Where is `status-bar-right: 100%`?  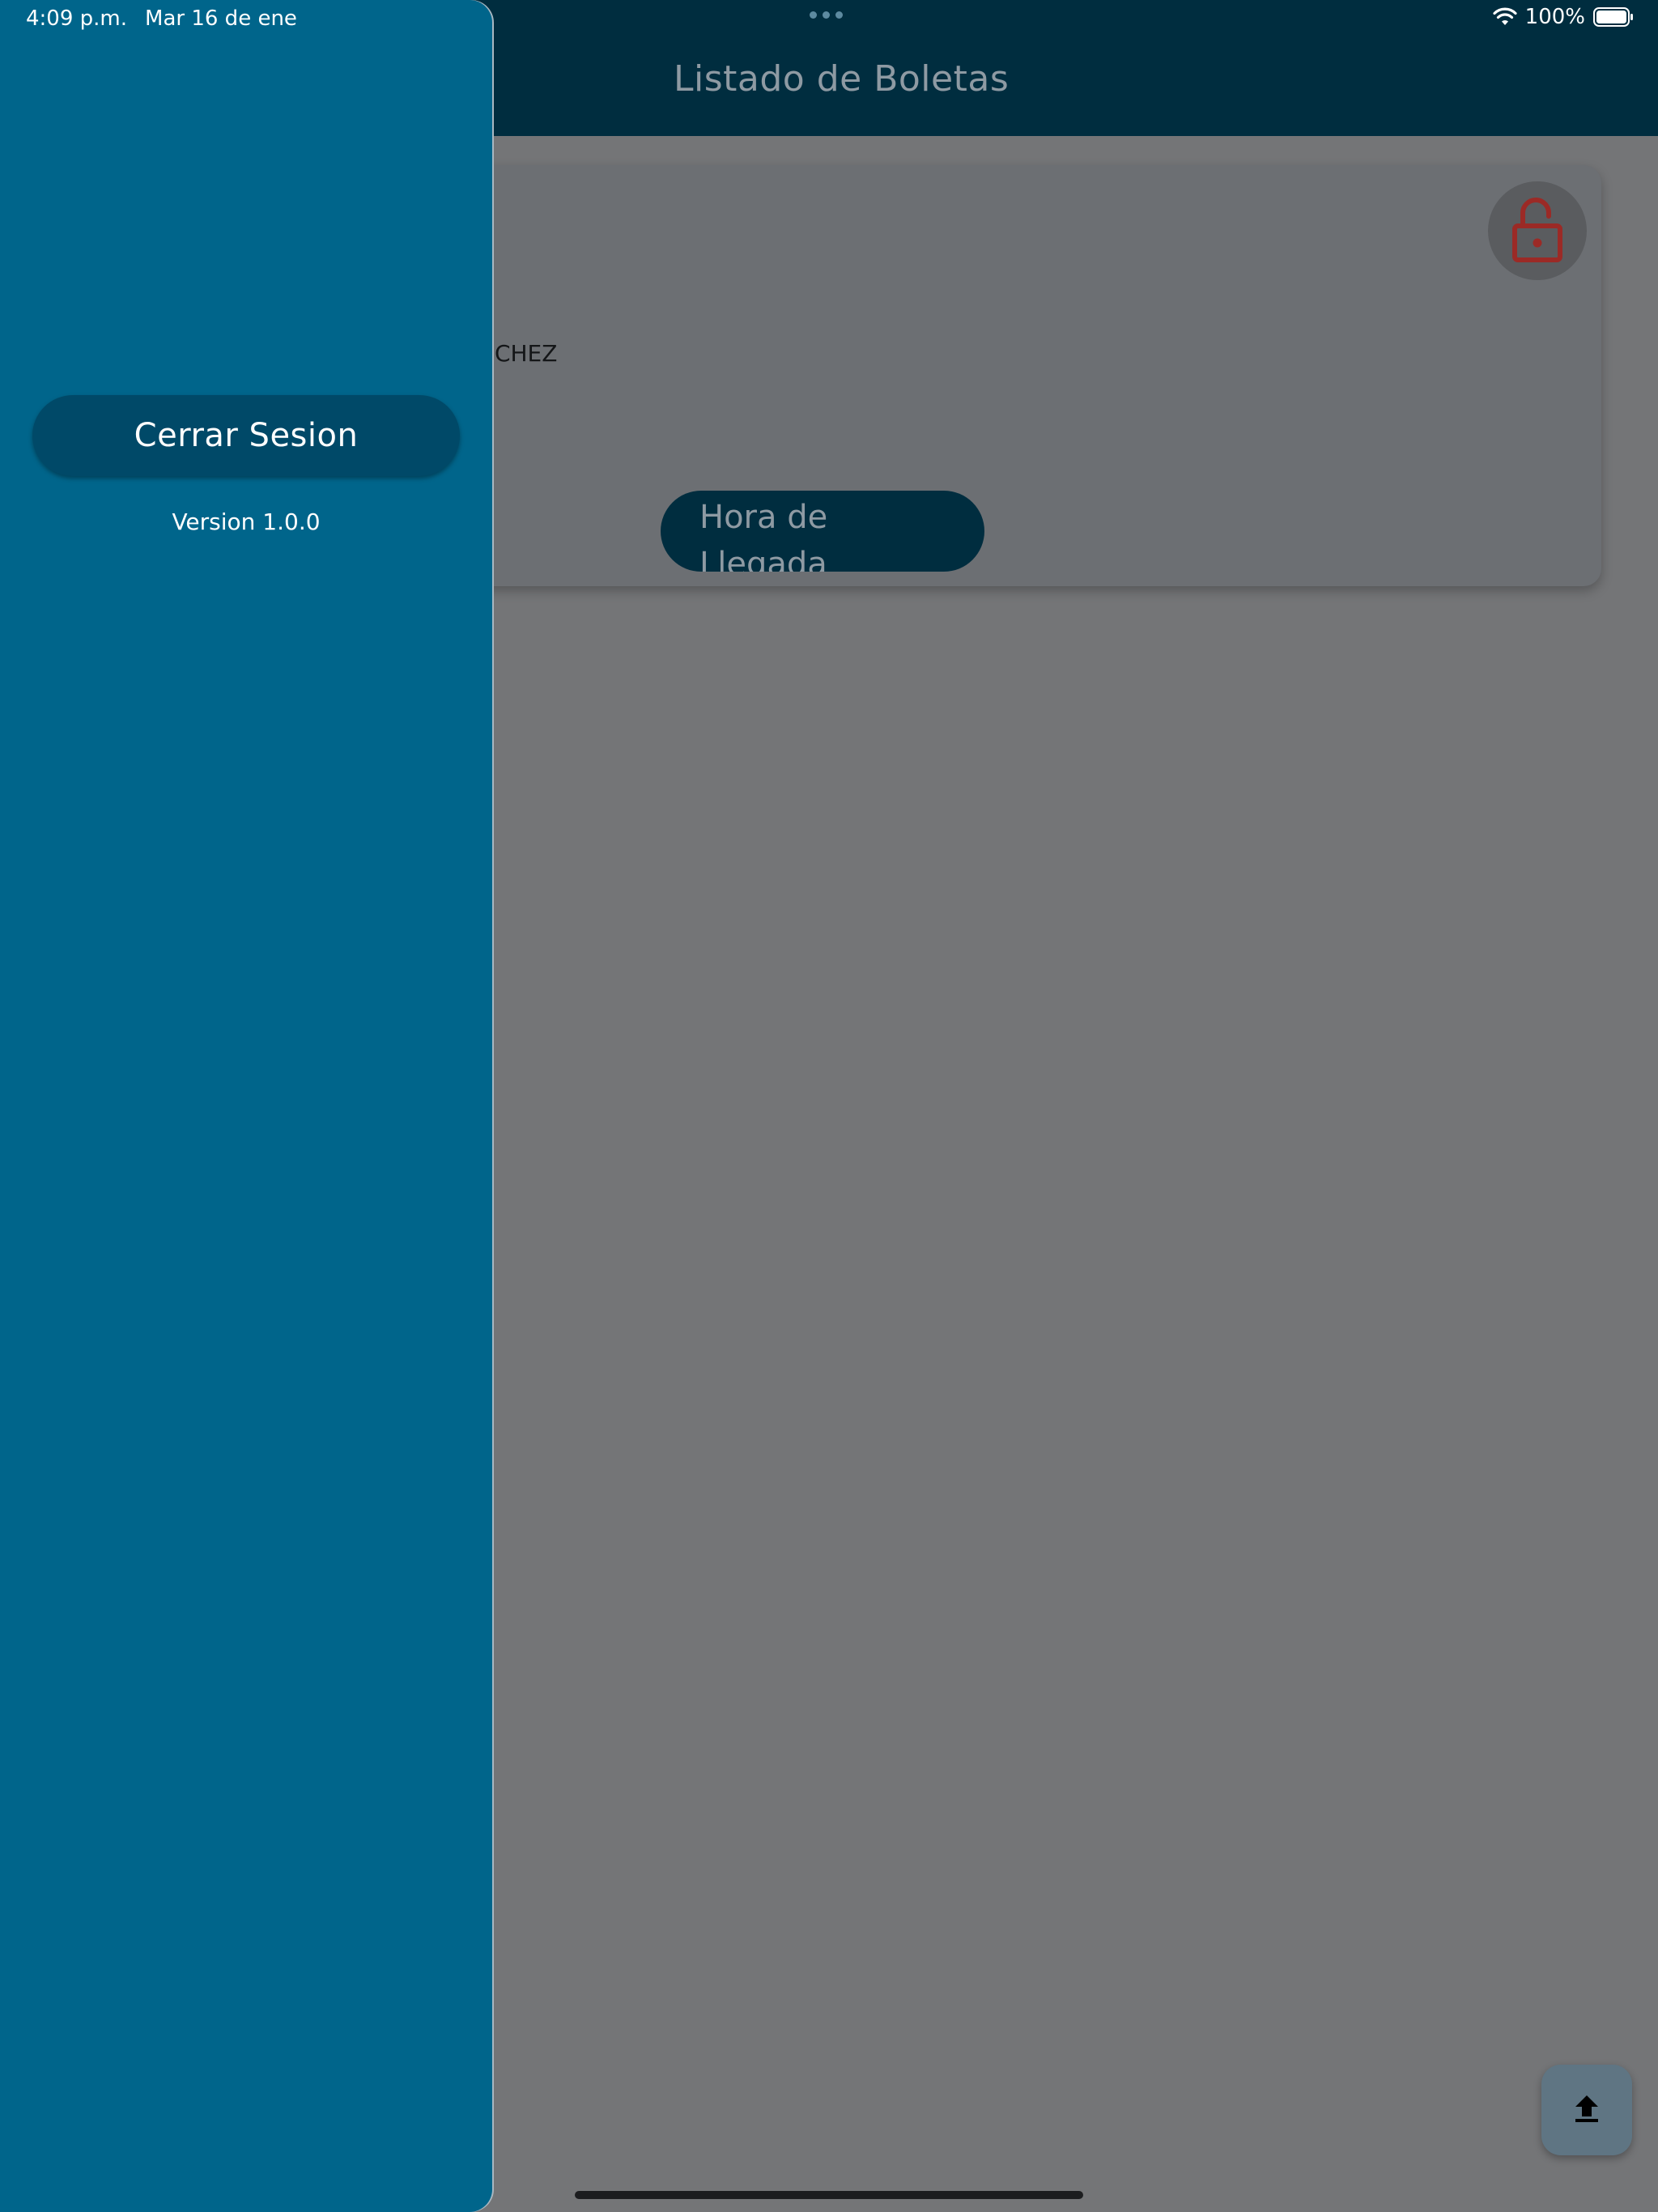
status-bar-right: 100% is located at coordinates (1563, 17).